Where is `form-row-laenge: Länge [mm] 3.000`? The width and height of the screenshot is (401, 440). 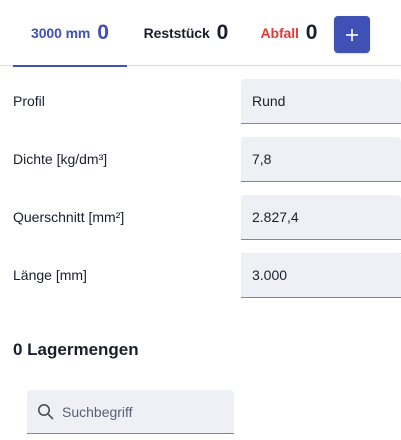
form-row-laenge: Länge [mm] 3.000 is located at coordinates (200, 275).